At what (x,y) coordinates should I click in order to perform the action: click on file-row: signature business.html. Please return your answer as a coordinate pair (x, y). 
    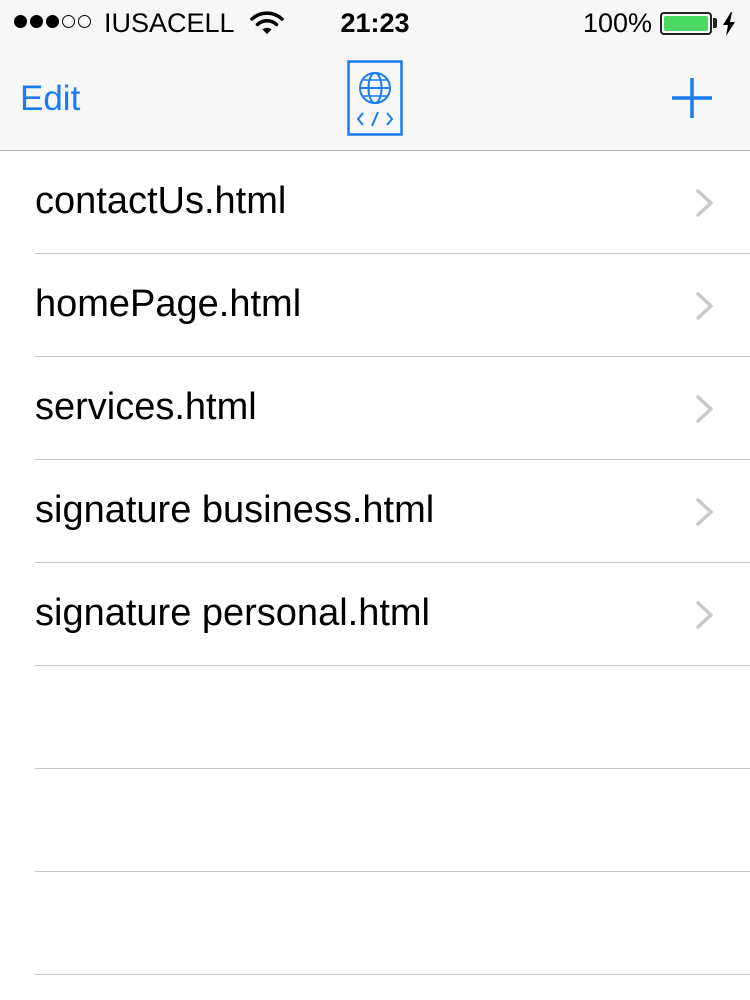
    Looking at the image, I should click on (375, 511).